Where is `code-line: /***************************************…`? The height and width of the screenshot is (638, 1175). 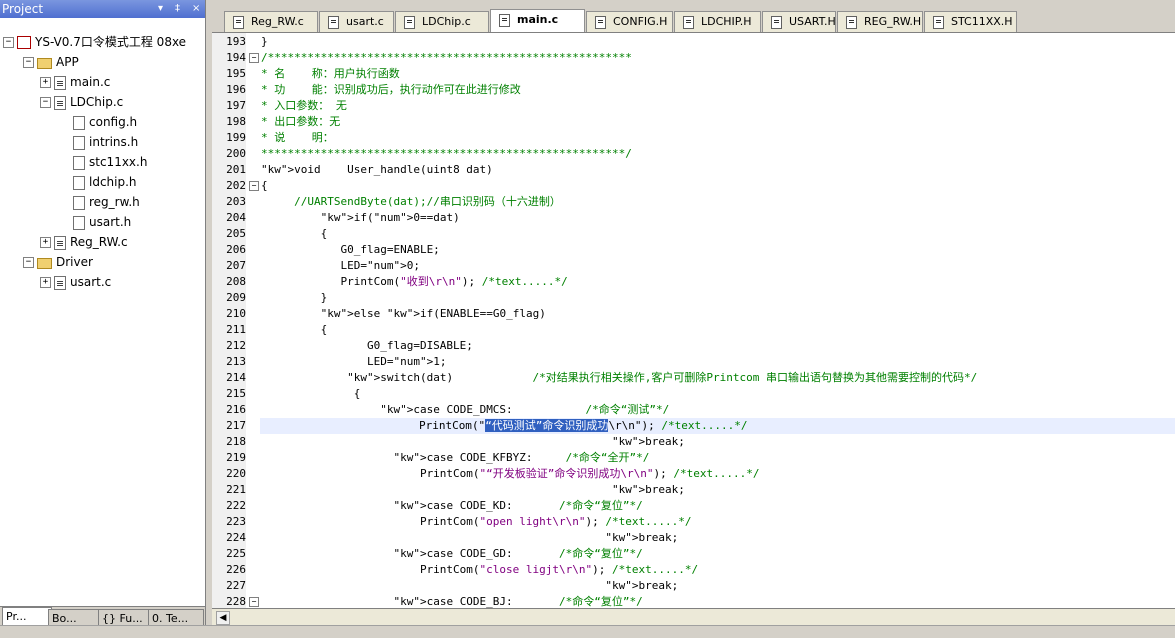
code-line: /***************************************… is located at coordinates (446, 58).